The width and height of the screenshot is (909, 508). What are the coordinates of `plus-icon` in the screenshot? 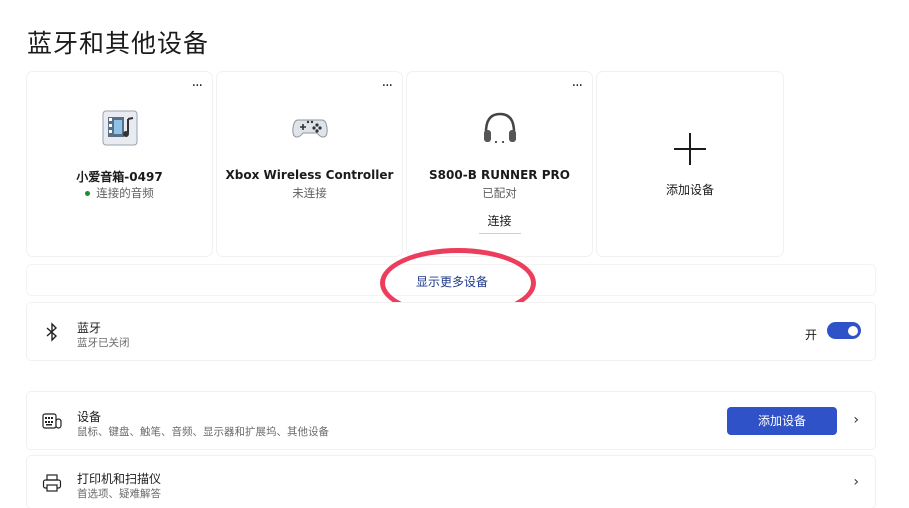 It's located at (690, 149).